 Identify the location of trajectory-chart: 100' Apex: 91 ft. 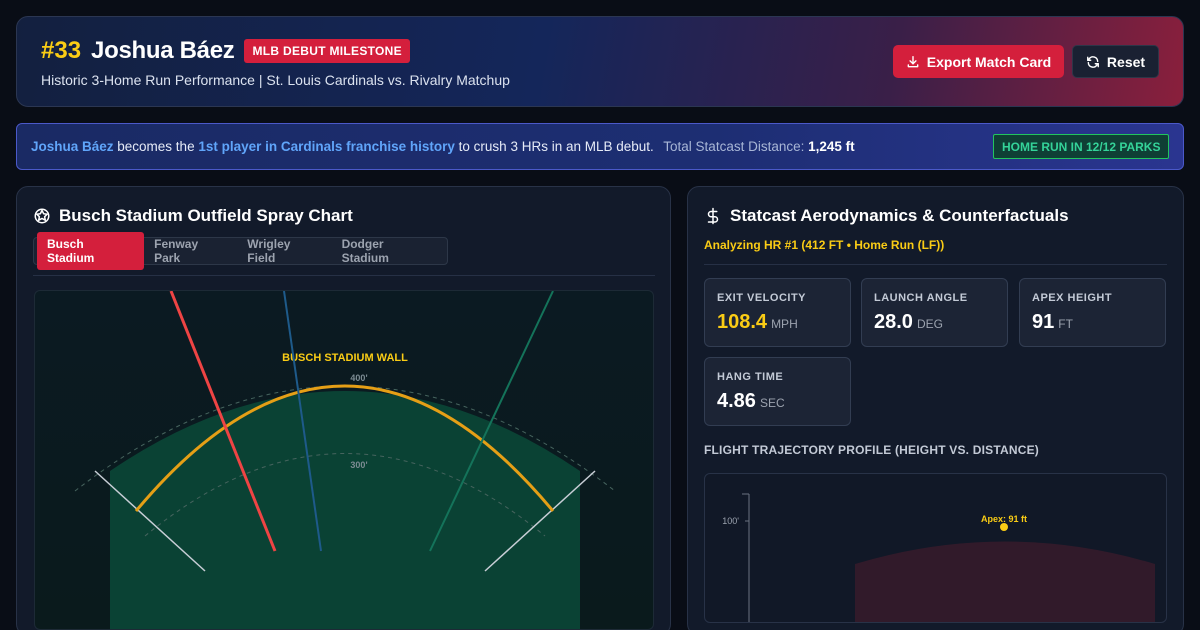
(935, 548).